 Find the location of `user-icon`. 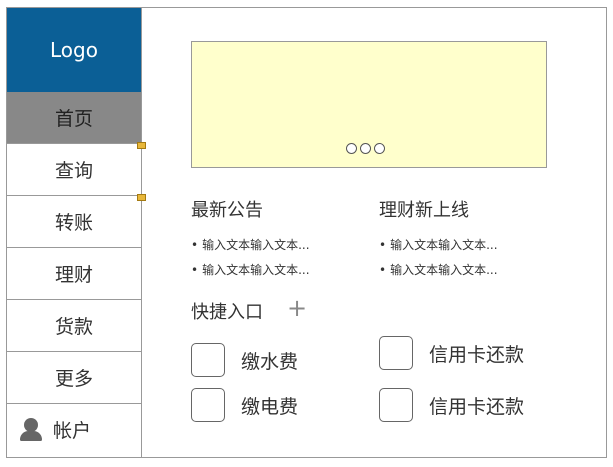

user-icon is located at coordinates (31, 429).